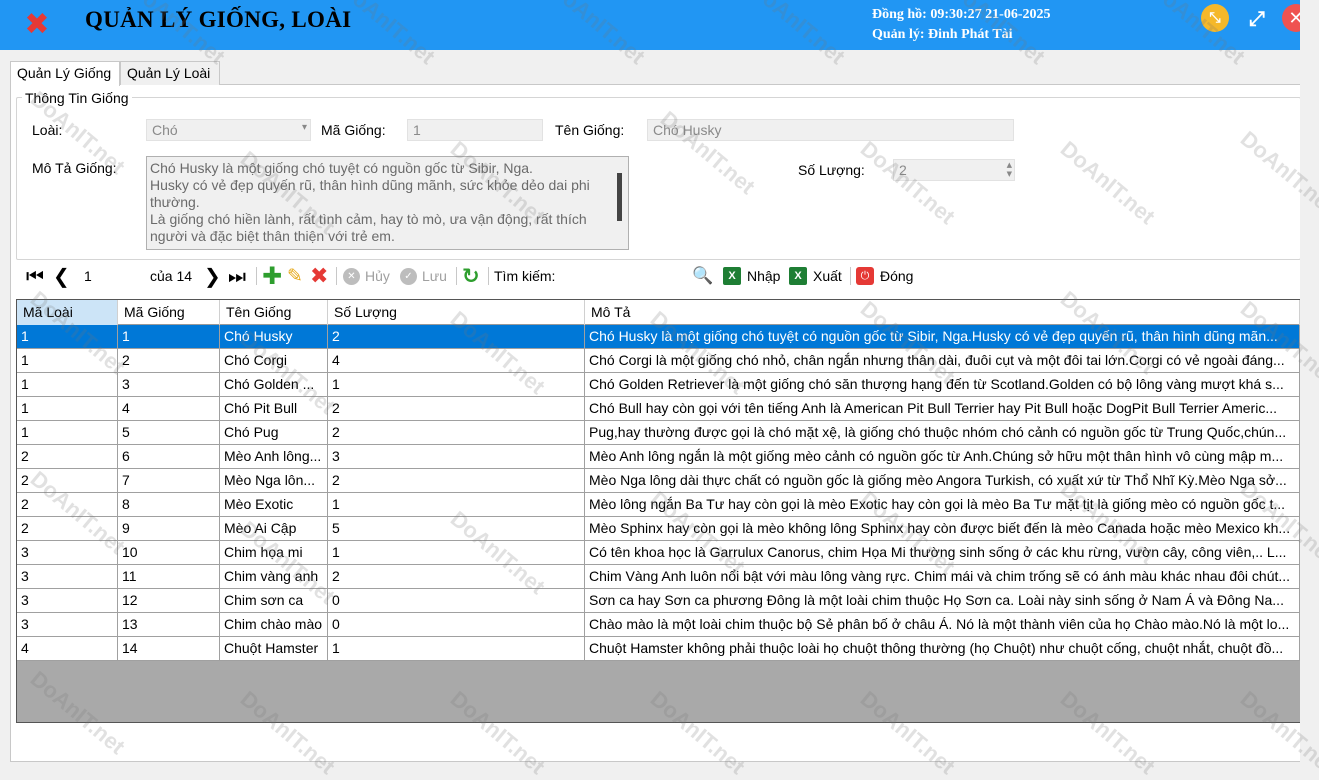 This screenshot has height=780, width=1319. Describe the element at coordinates (212, 276) in the screenshot. I see `next-page-button: ❯` at that location.